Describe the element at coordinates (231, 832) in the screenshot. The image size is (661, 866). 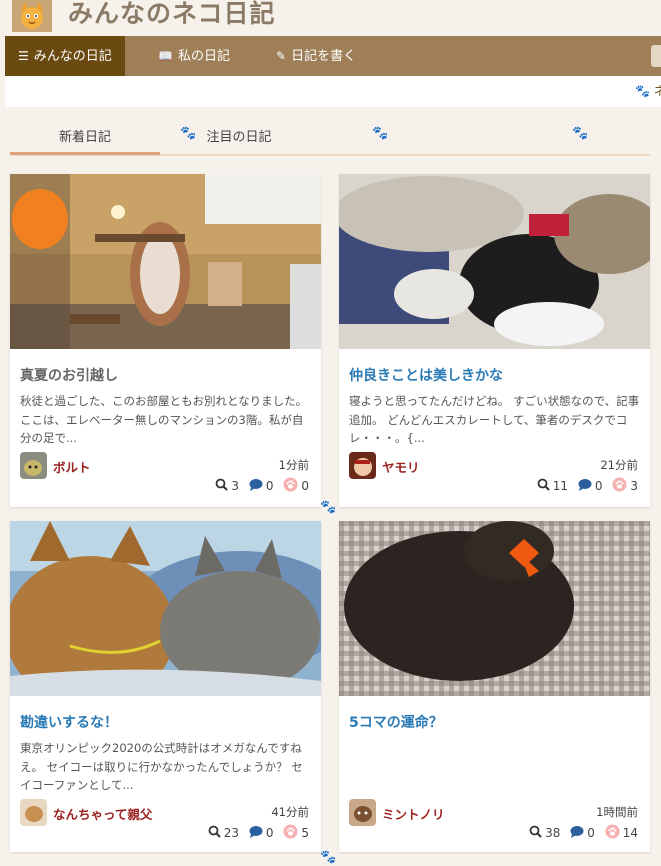
I see `views-count: 23` at that location.